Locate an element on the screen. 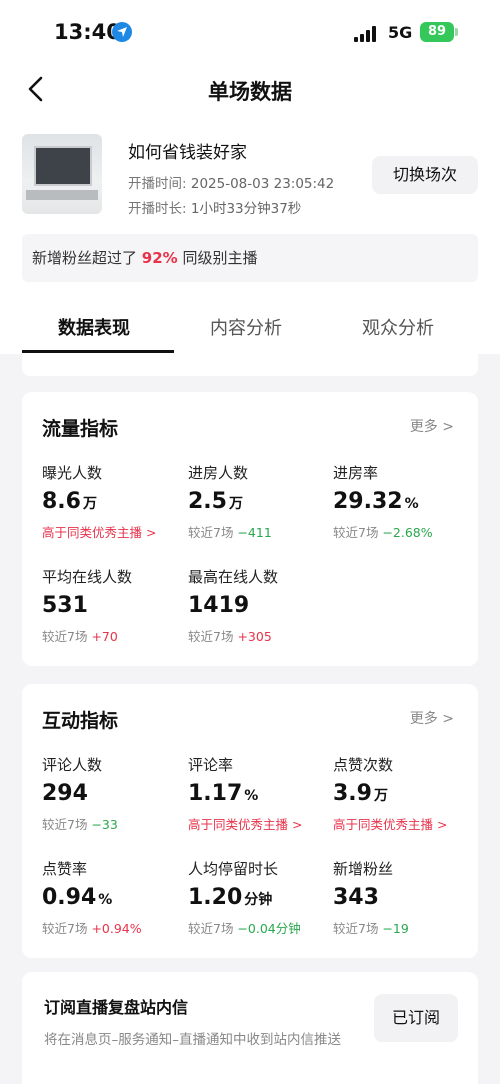  metric-label: 新增粉丝 is located at coordinates (363, 869).